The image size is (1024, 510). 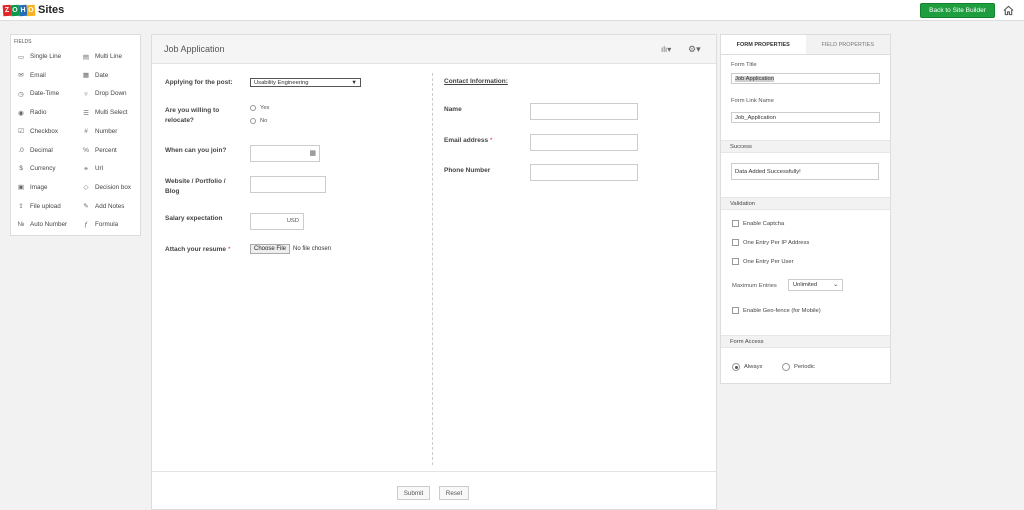 What do you see at coordinates (21, 207) in the screenshot?
I see `file-upload-icon: ⇪` at bounding box center [21, 207].